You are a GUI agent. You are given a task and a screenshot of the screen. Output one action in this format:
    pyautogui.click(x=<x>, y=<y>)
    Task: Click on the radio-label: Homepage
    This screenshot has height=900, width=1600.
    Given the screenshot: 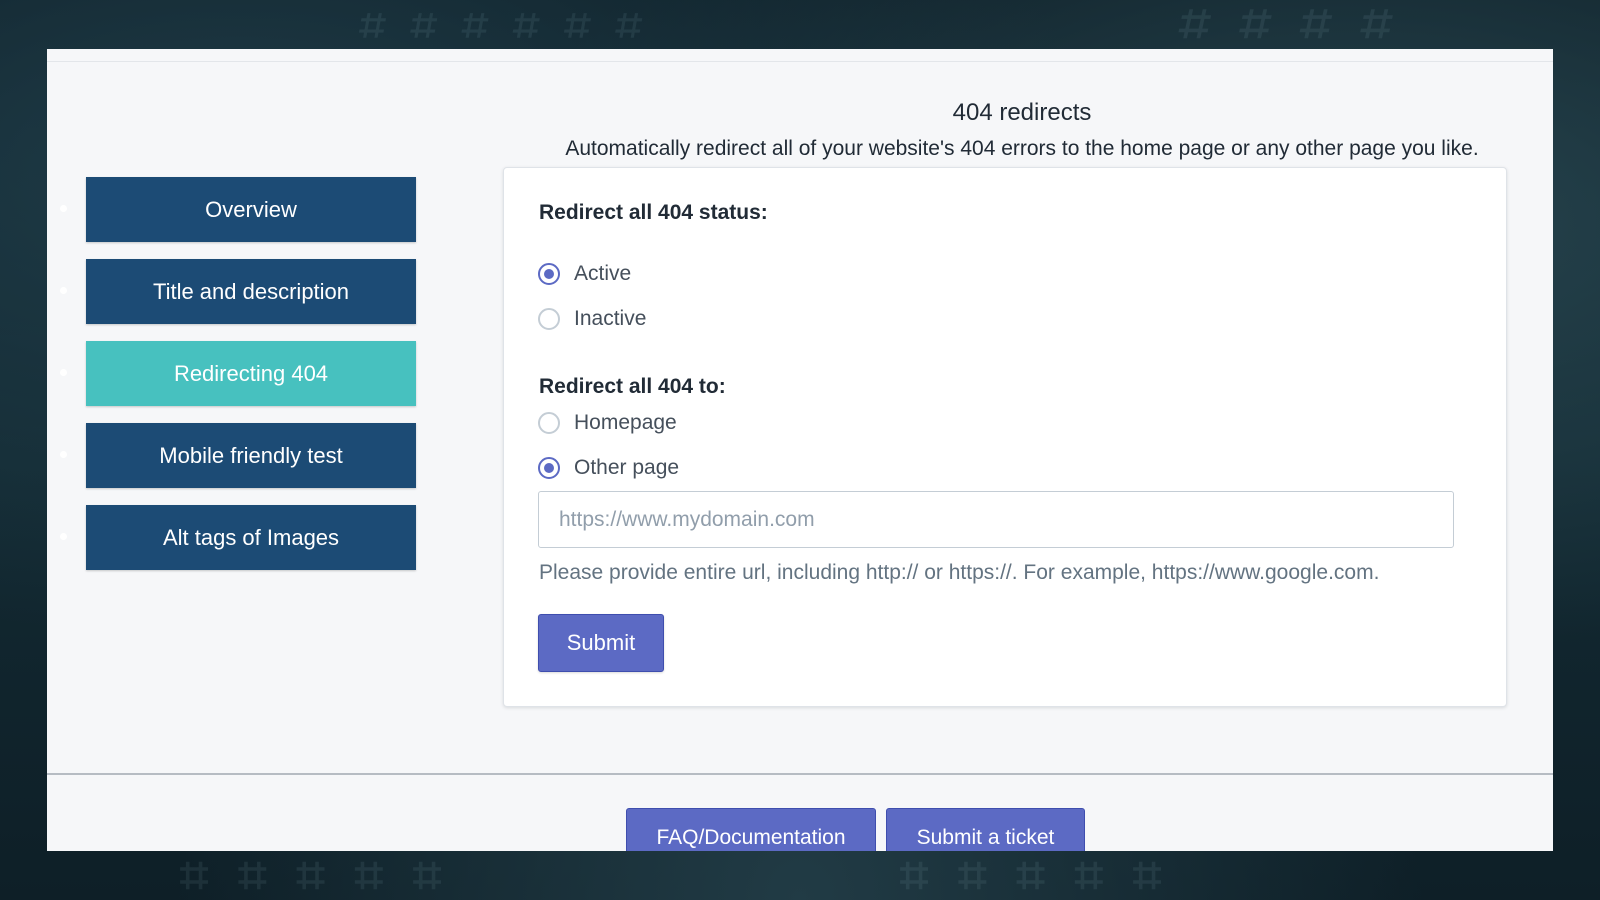 What is the action you would take?
    pyautogui.click(x=625, y=422)
    